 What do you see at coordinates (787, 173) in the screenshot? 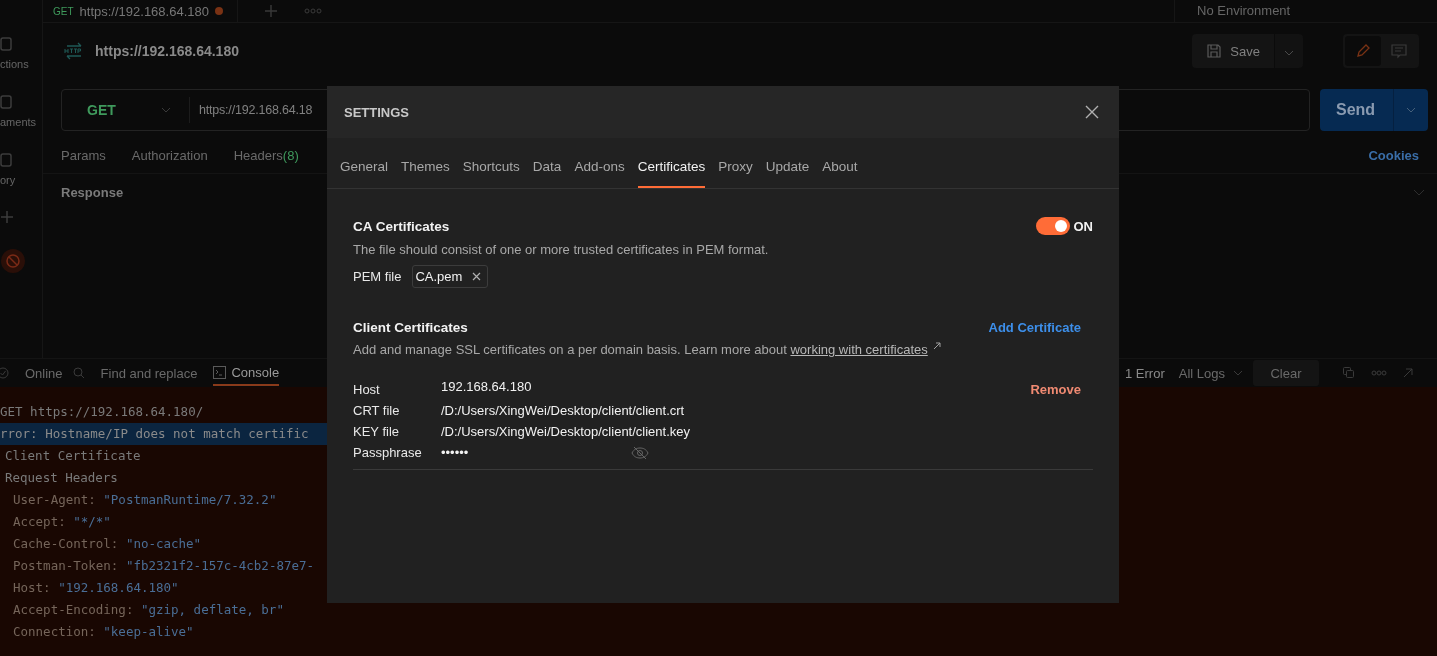
I see `settings-tab: Update` at bounding box center [787, 173].